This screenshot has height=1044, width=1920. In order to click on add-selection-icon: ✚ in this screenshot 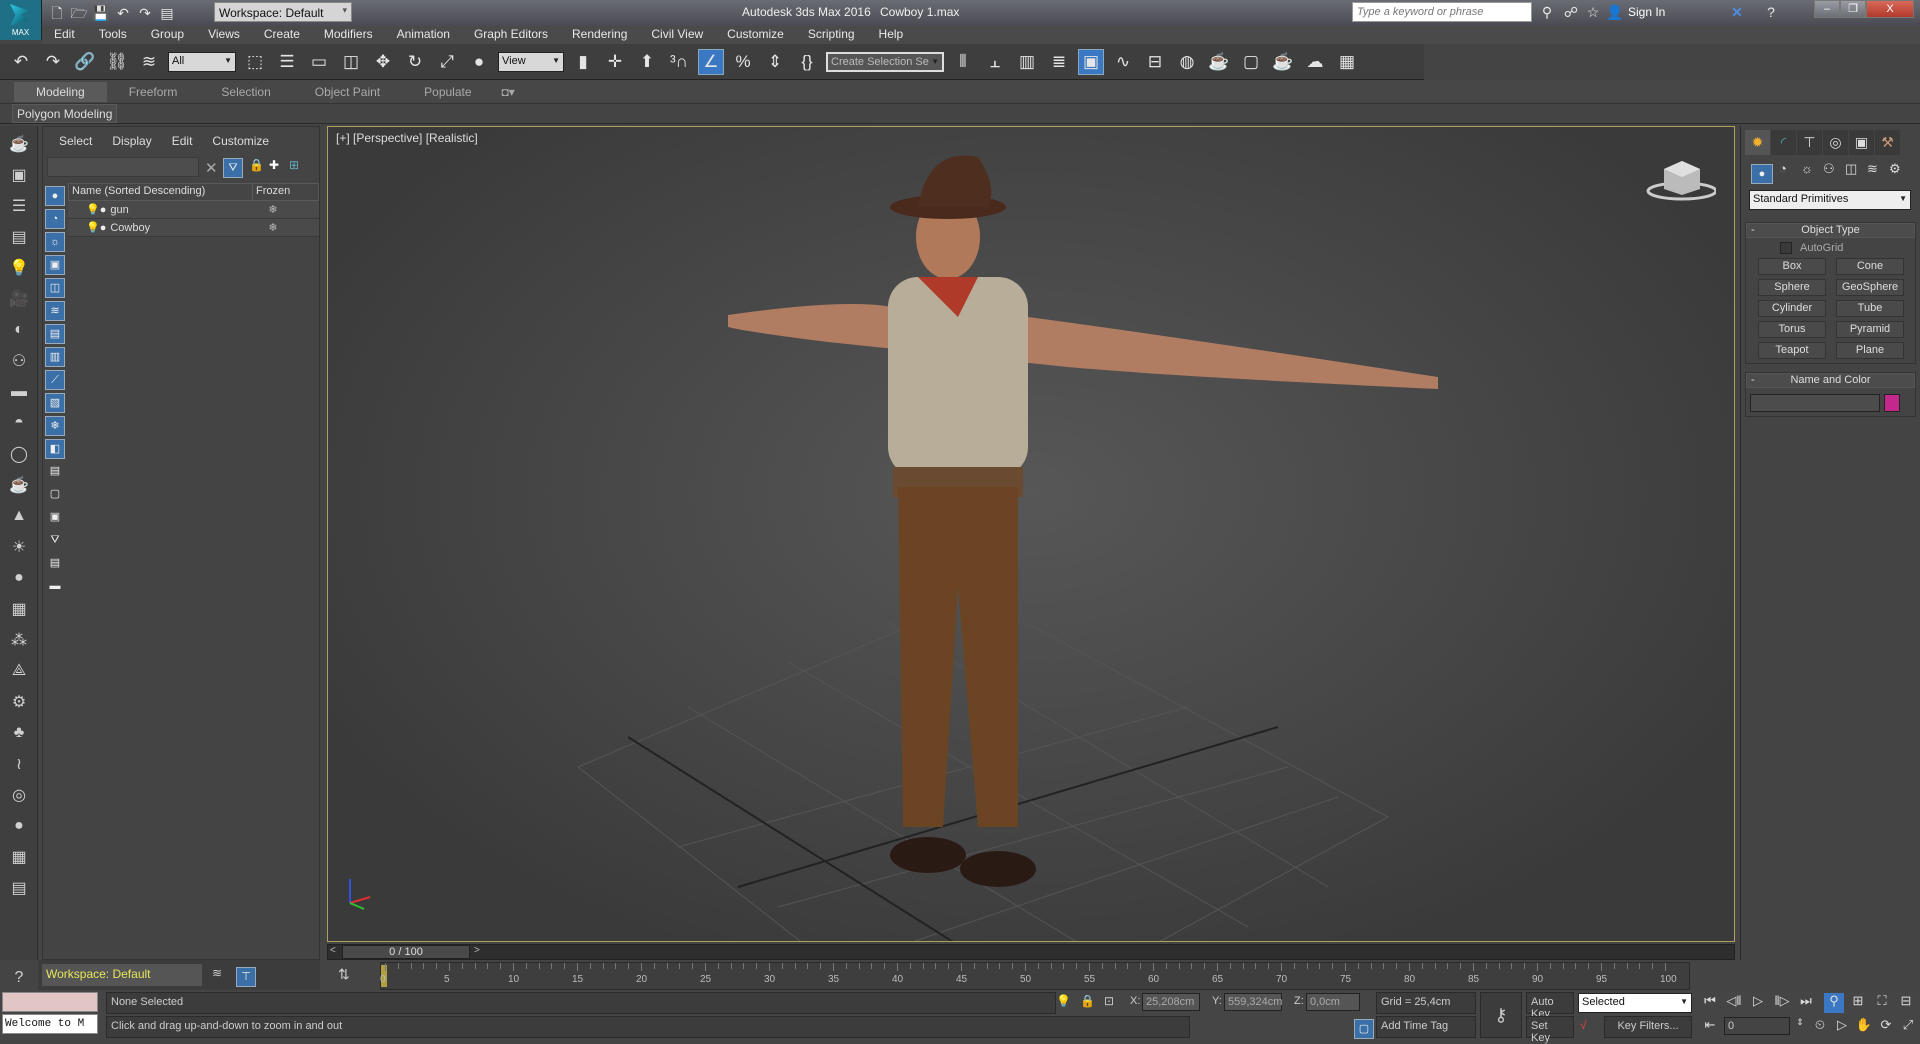, I will do `click(274, 165)`.